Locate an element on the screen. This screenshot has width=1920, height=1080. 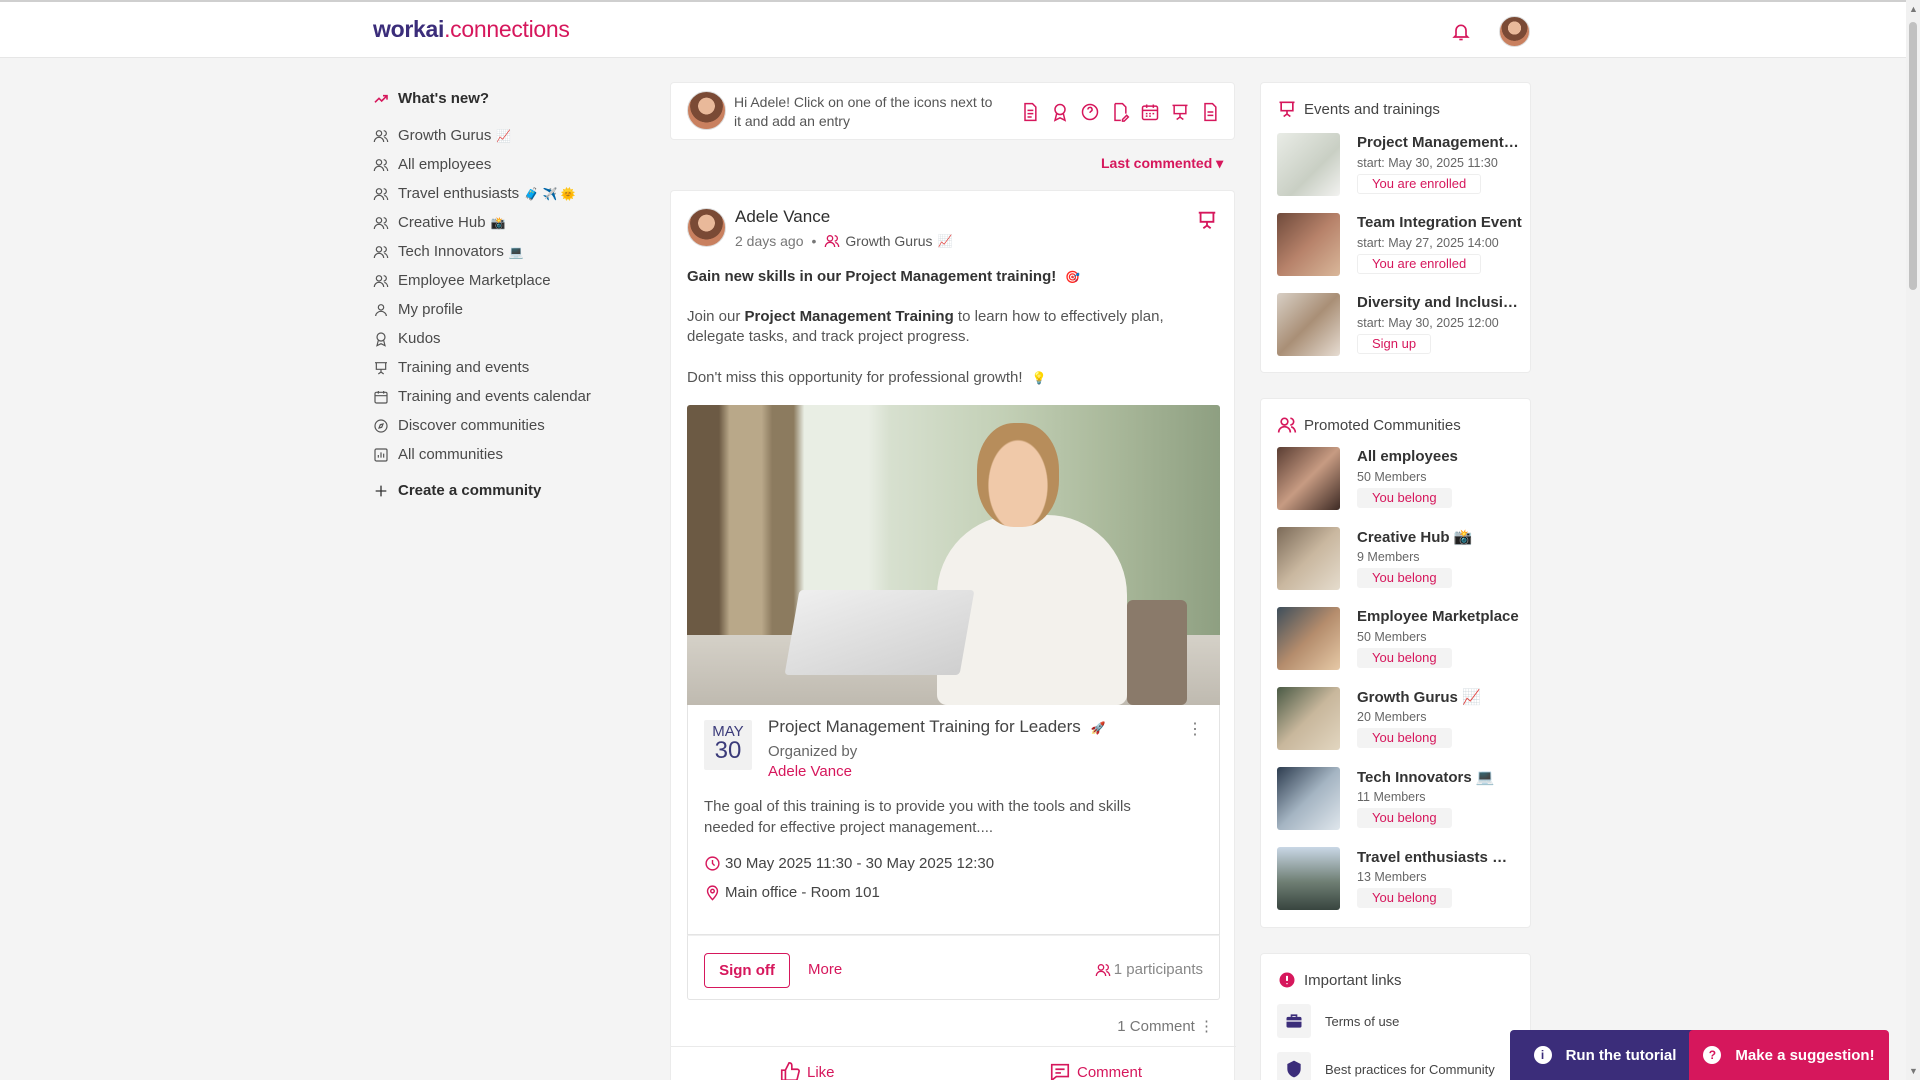
chart-icon is located at coordinates (381, 454).